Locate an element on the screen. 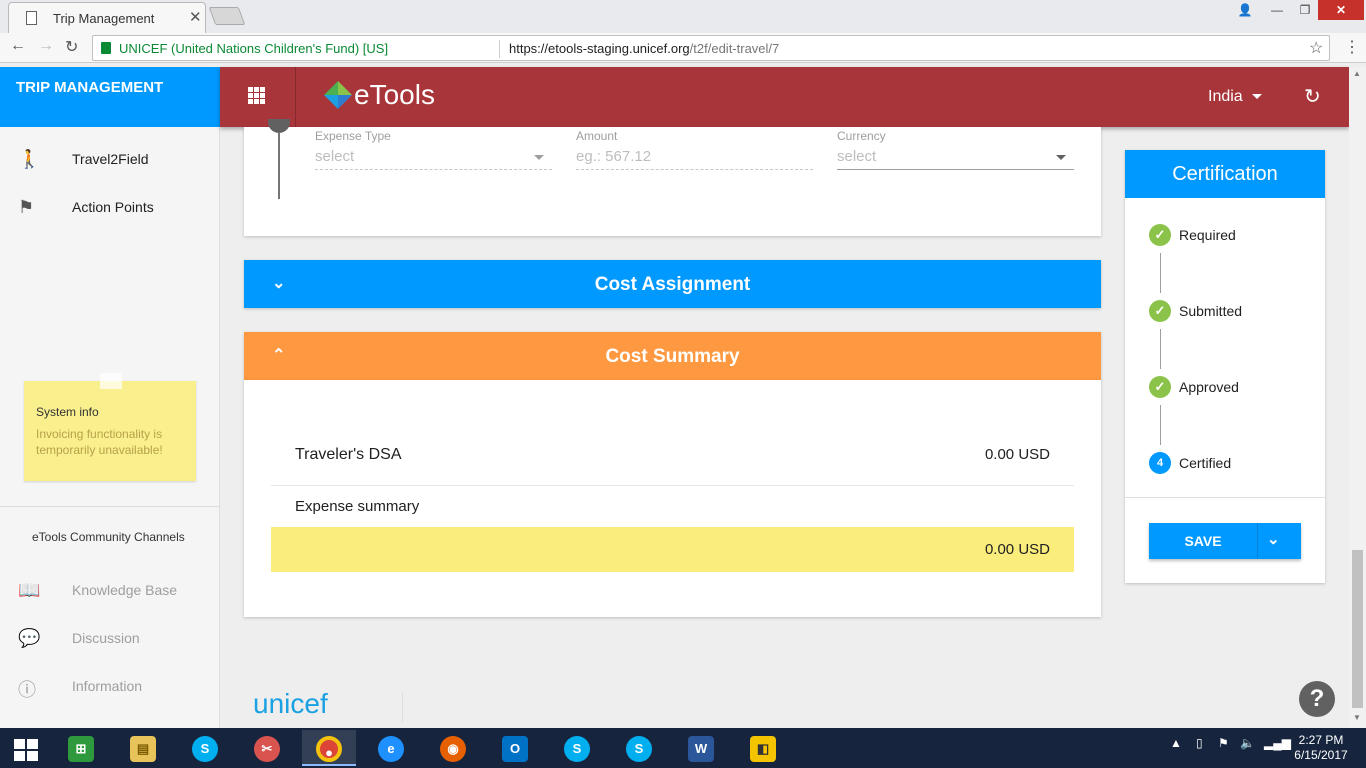  sidebar-item-label: Action Points is located at coordinates (113, 207).